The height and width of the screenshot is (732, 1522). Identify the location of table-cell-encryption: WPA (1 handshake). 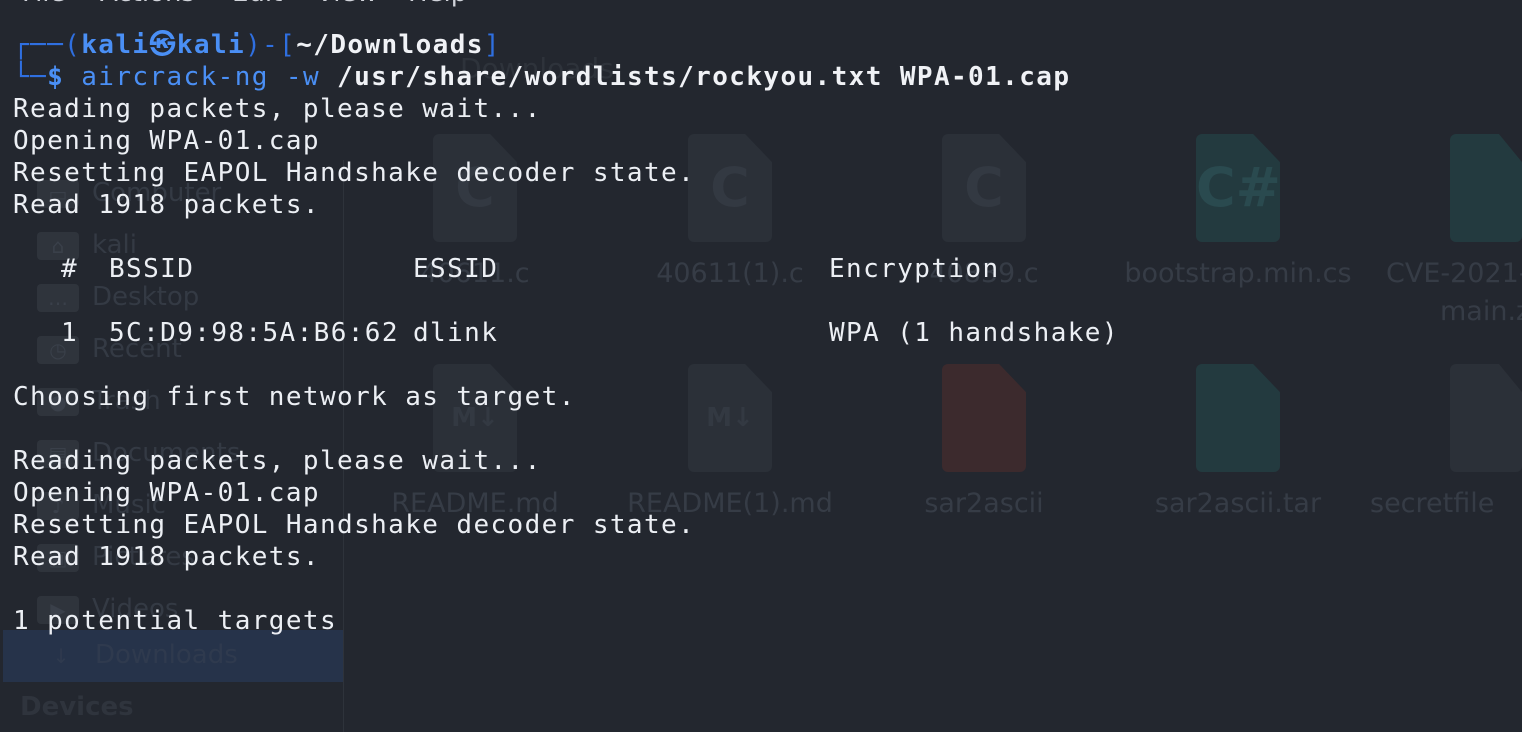
(974, 333).